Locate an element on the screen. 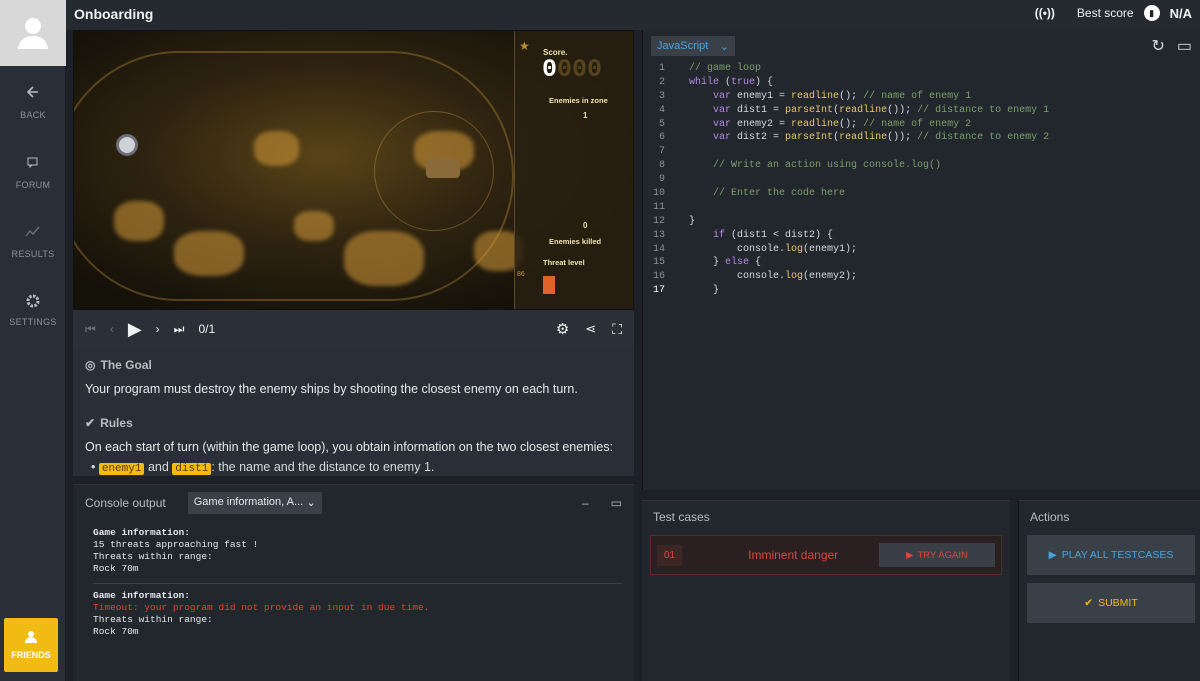  code-line: 1 // game loop is located at coordinates (921, 69).